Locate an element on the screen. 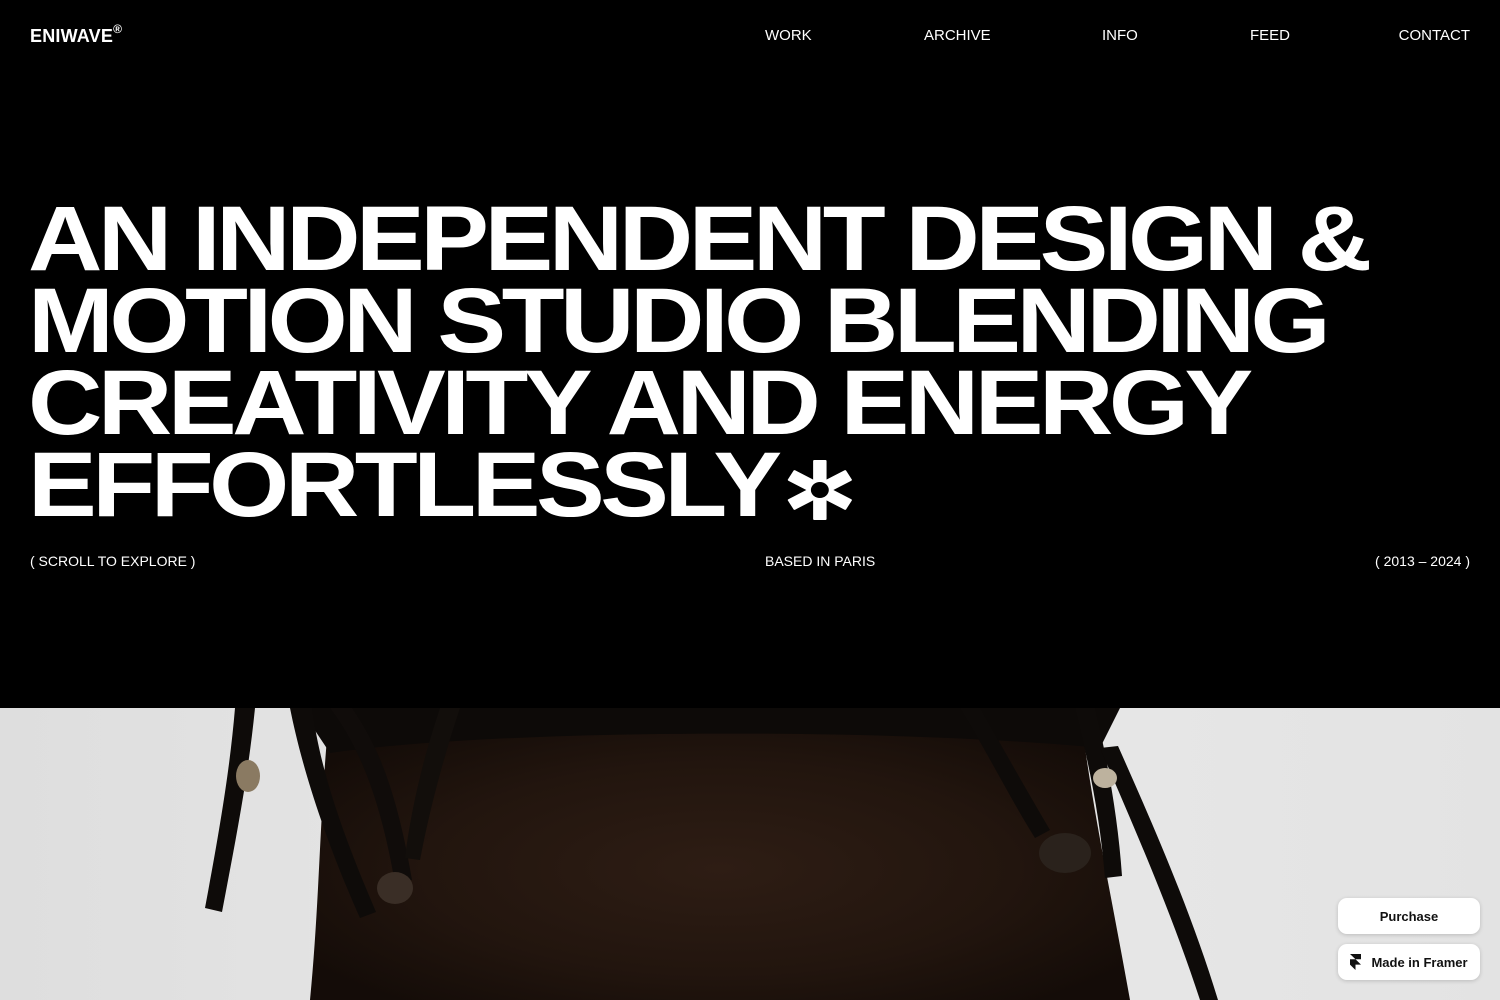  location-text: BASED IN PARIS is located at coordinates (820, 561).